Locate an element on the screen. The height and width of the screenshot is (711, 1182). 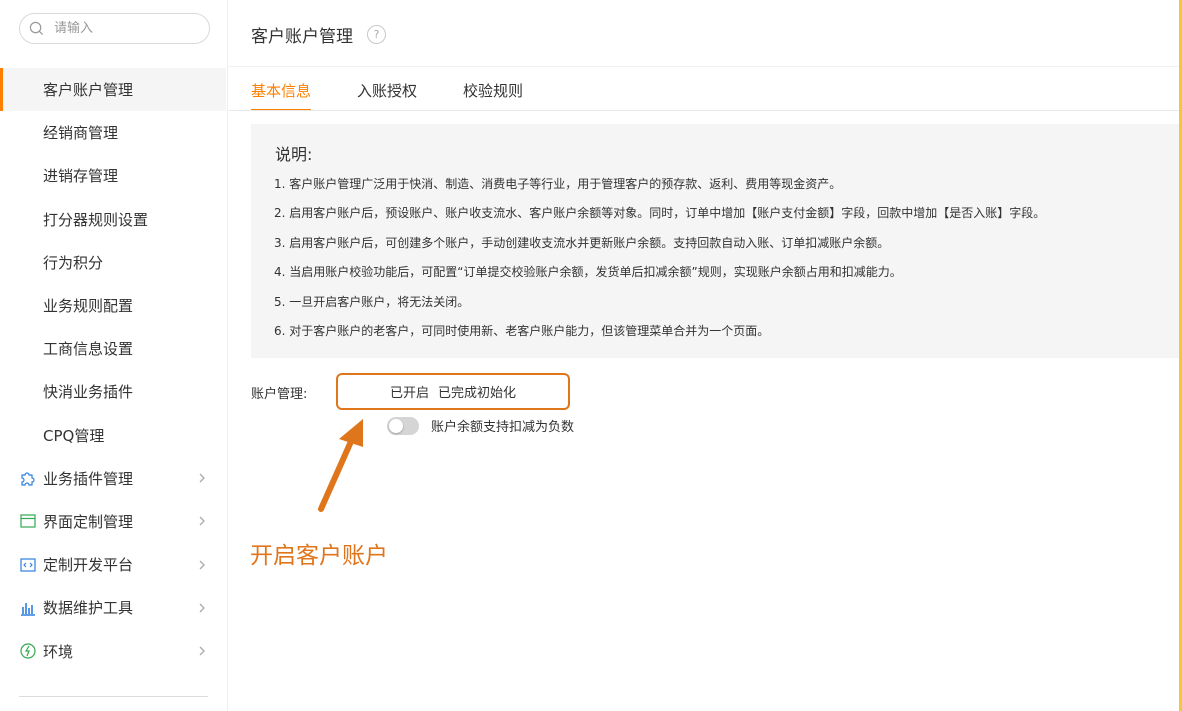
tab-divider is located at coordinates (704, 110).